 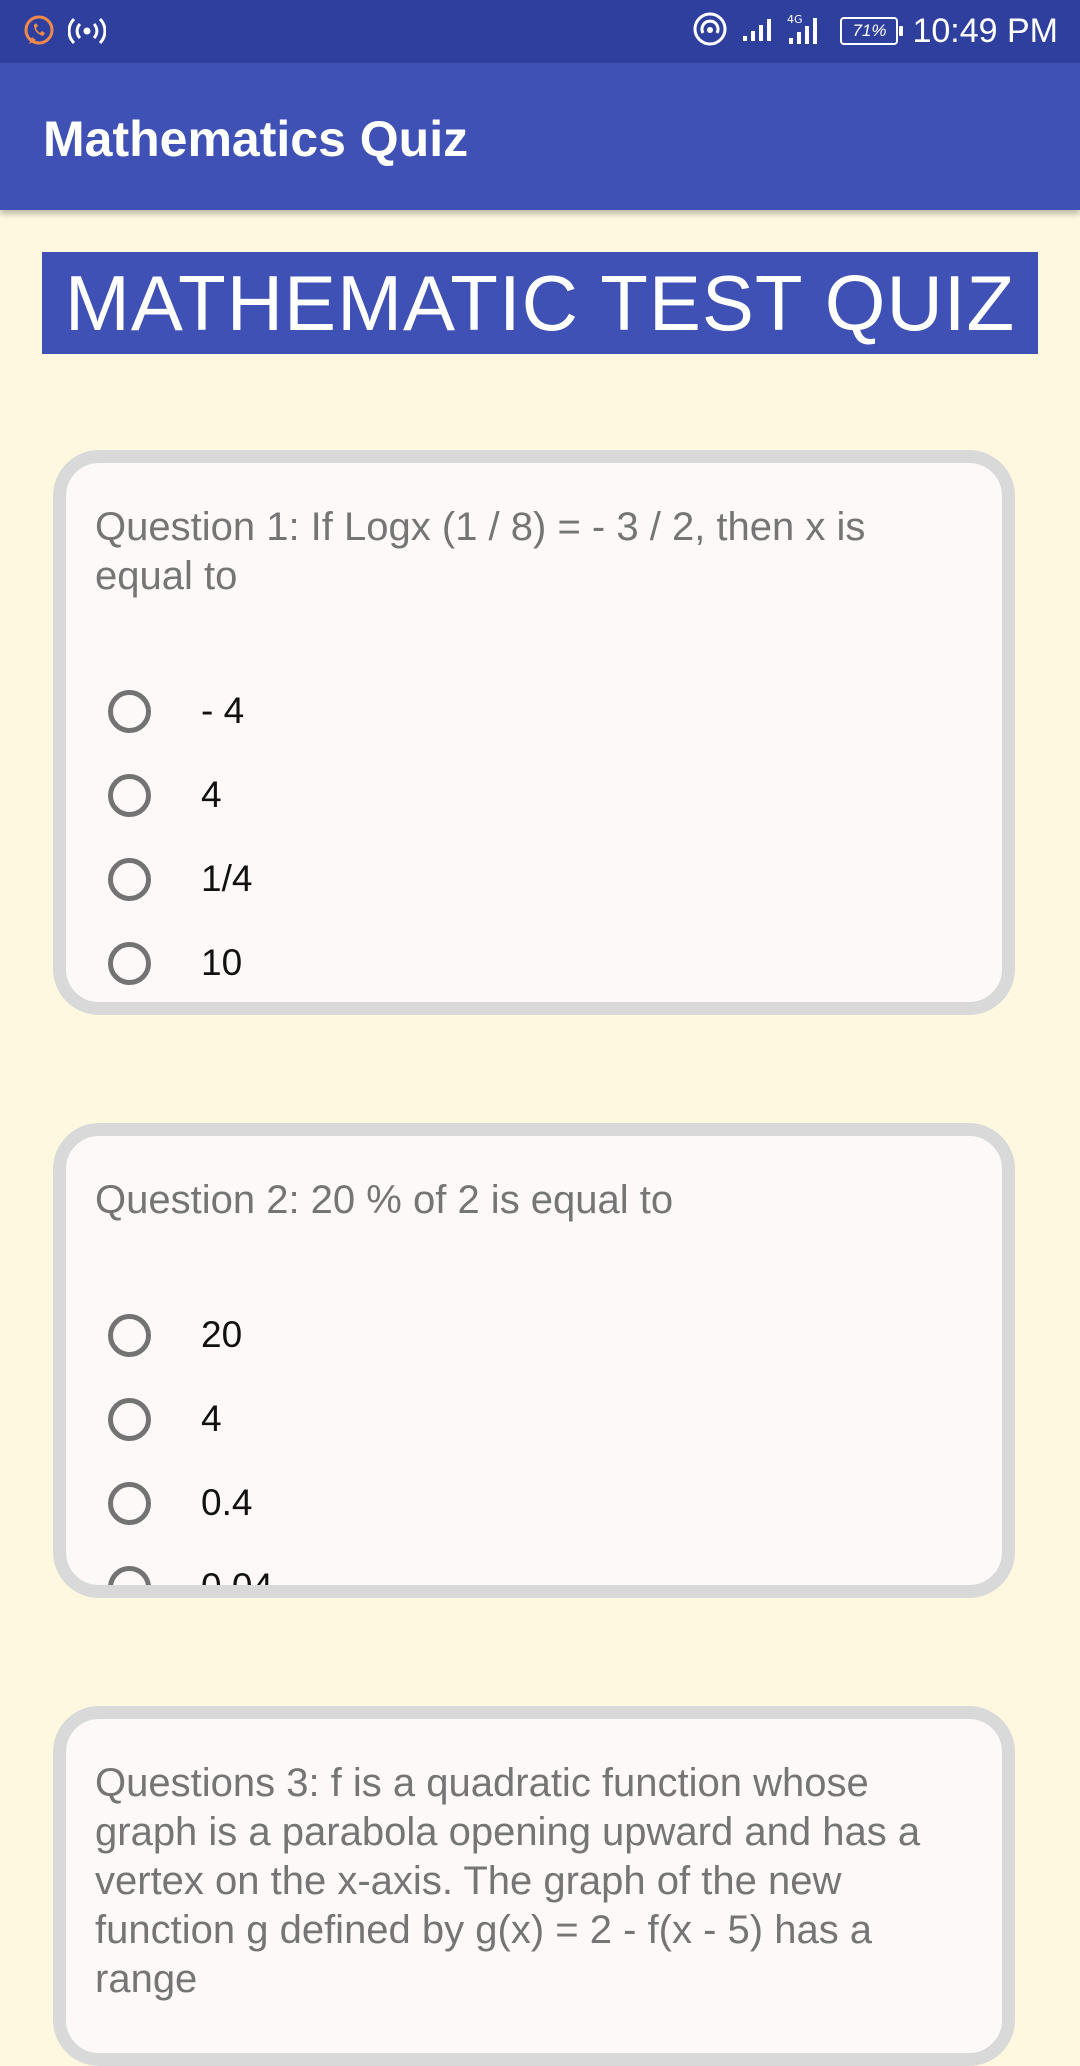 What do you see at coordinates (180, 1503) in the screenshot?
I see `option-item: 0.4` at bounding box center [180, 1503].